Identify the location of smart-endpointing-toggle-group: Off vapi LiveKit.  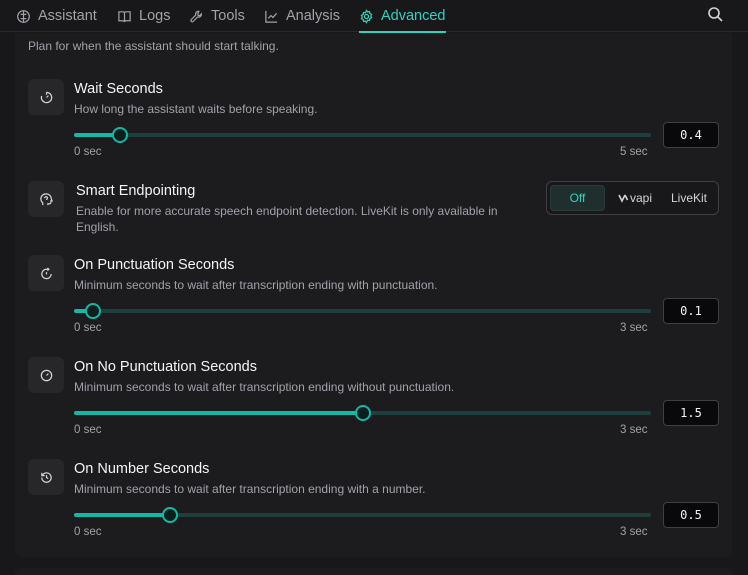
(632, 198).